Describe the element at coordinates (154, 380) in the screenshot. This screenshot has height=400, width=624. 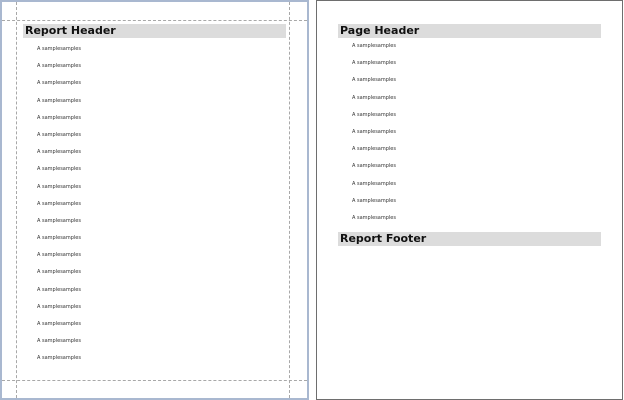
I see `margin-guide-bottom` at that location.